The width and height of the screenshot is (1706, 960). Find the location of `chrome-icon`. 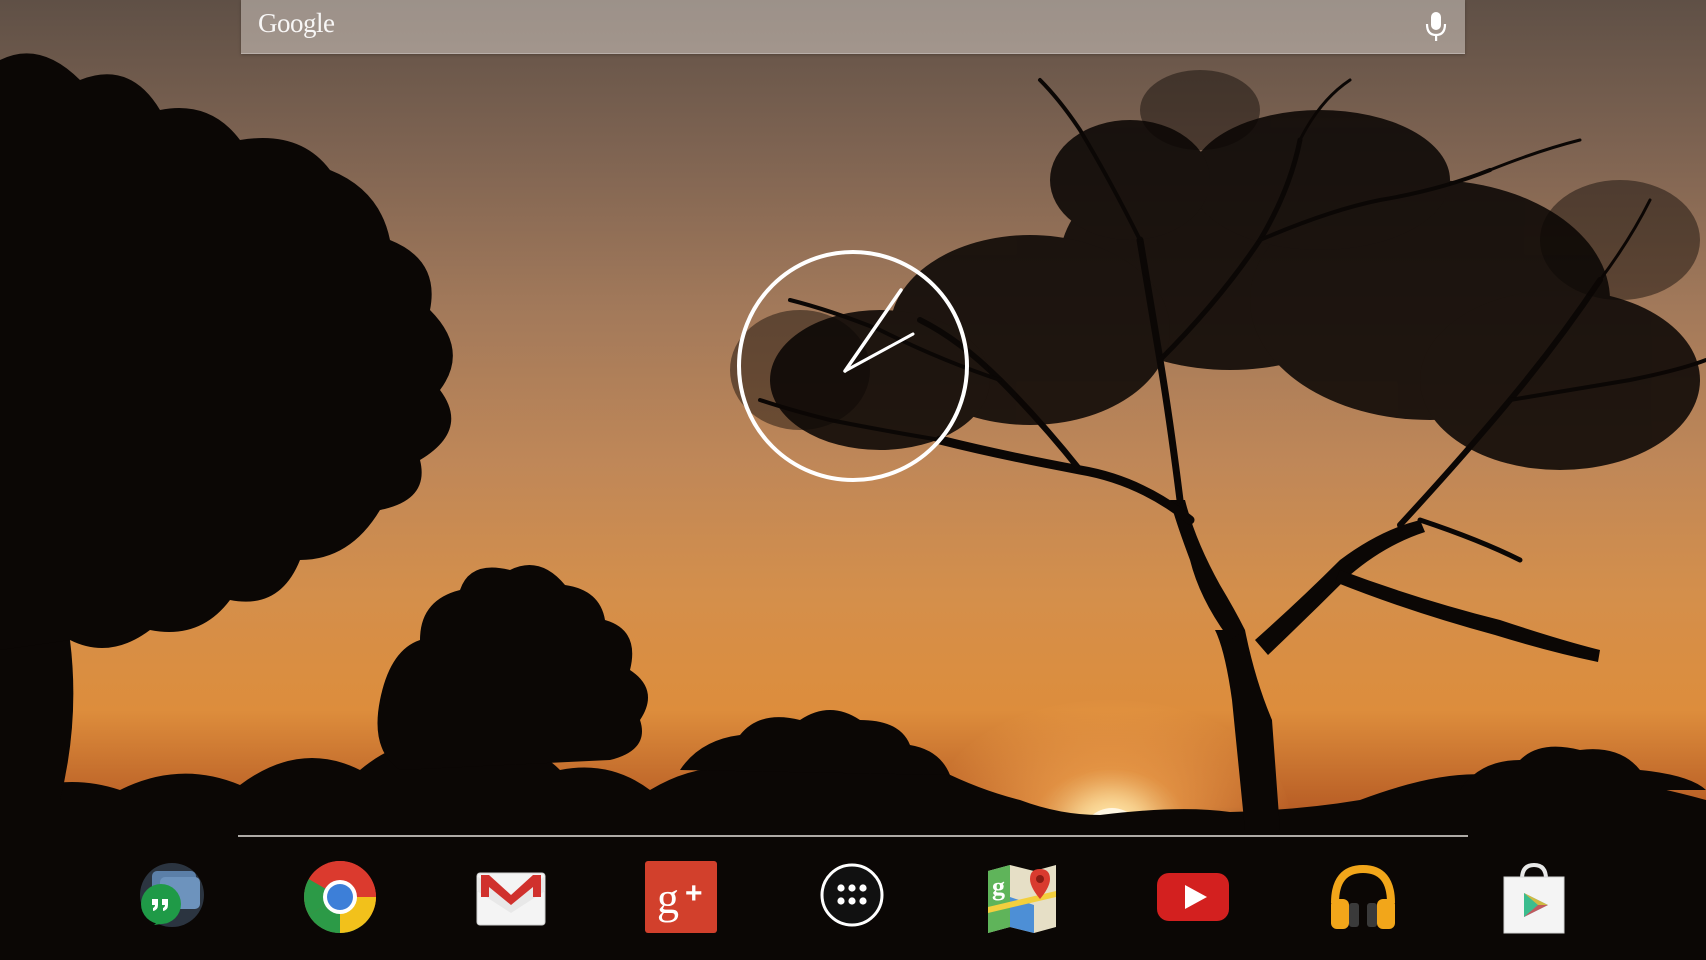

chrome-icon is located at coordinates (340, 897).